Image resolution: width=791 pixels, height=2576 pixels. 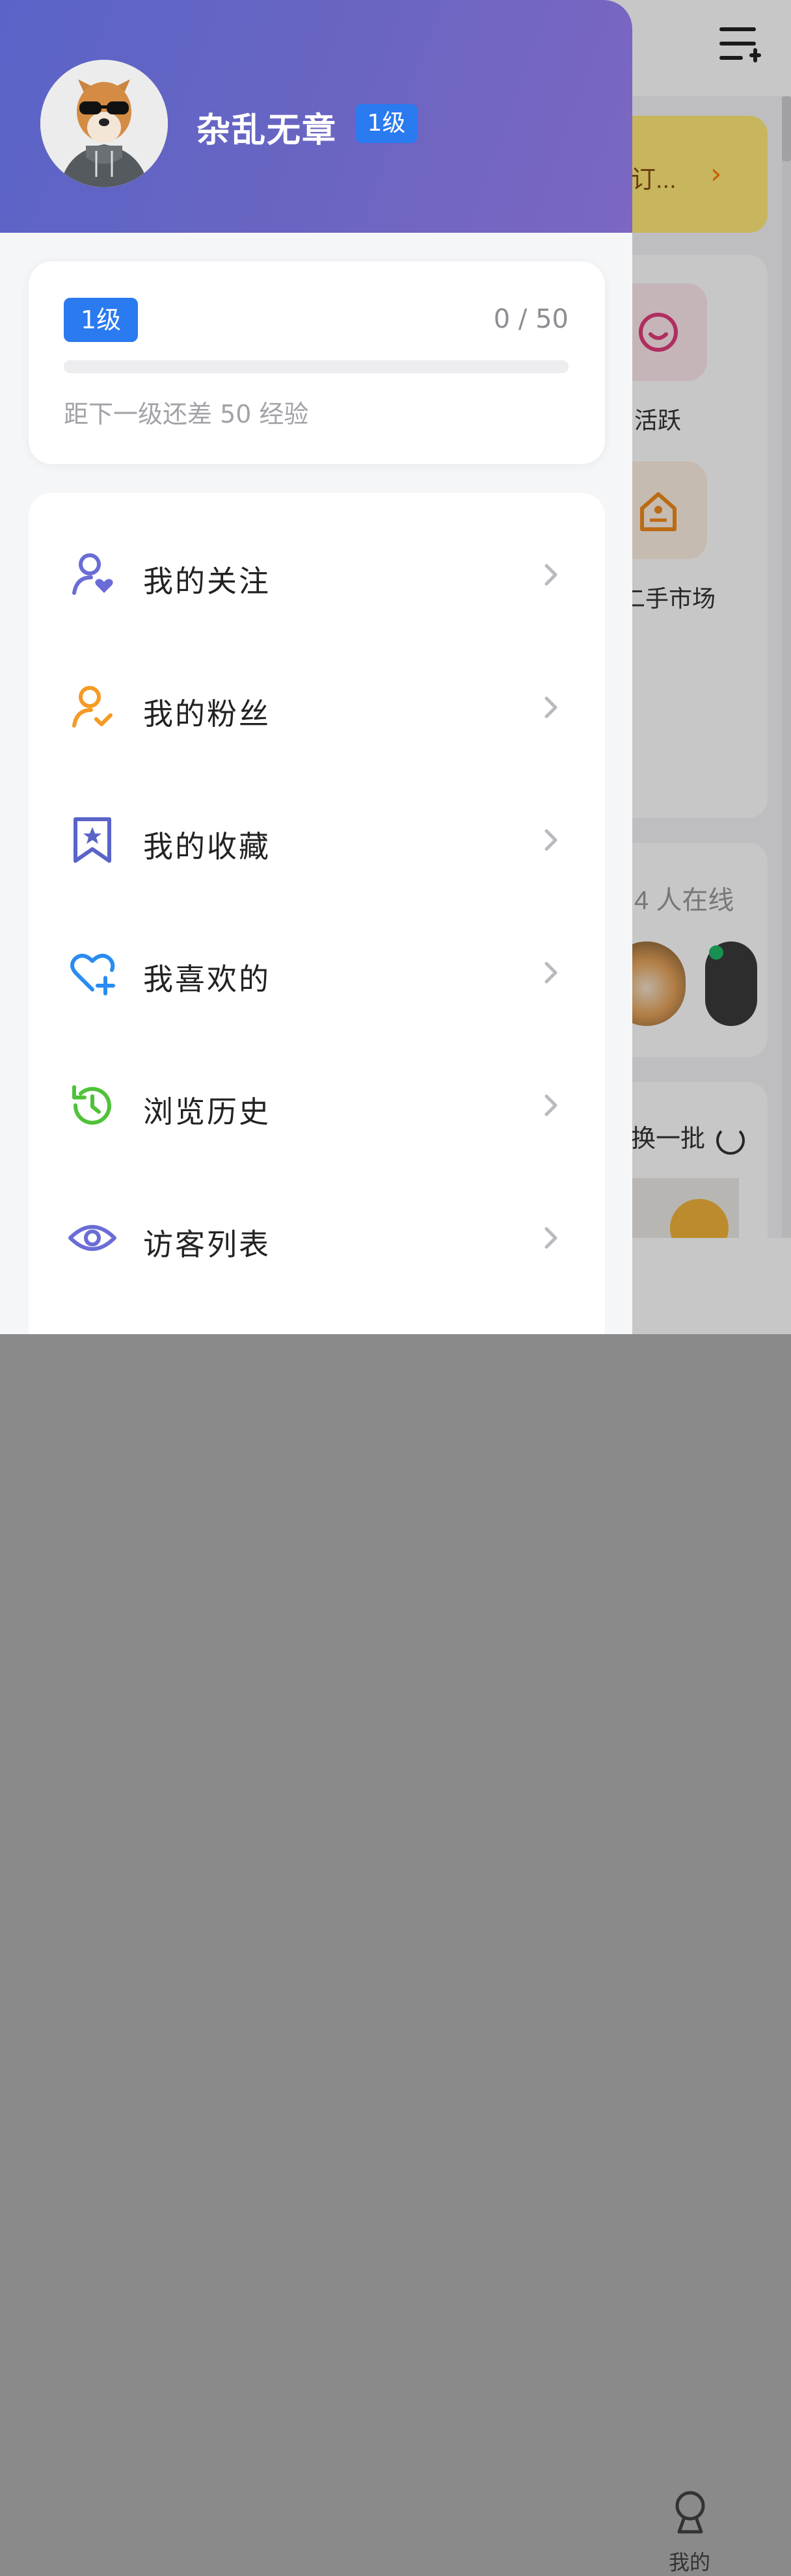 What do you see at coordinates (92, 1238) in the screenshot?
I see `eye-icon` at bounding box center [92, 1238].